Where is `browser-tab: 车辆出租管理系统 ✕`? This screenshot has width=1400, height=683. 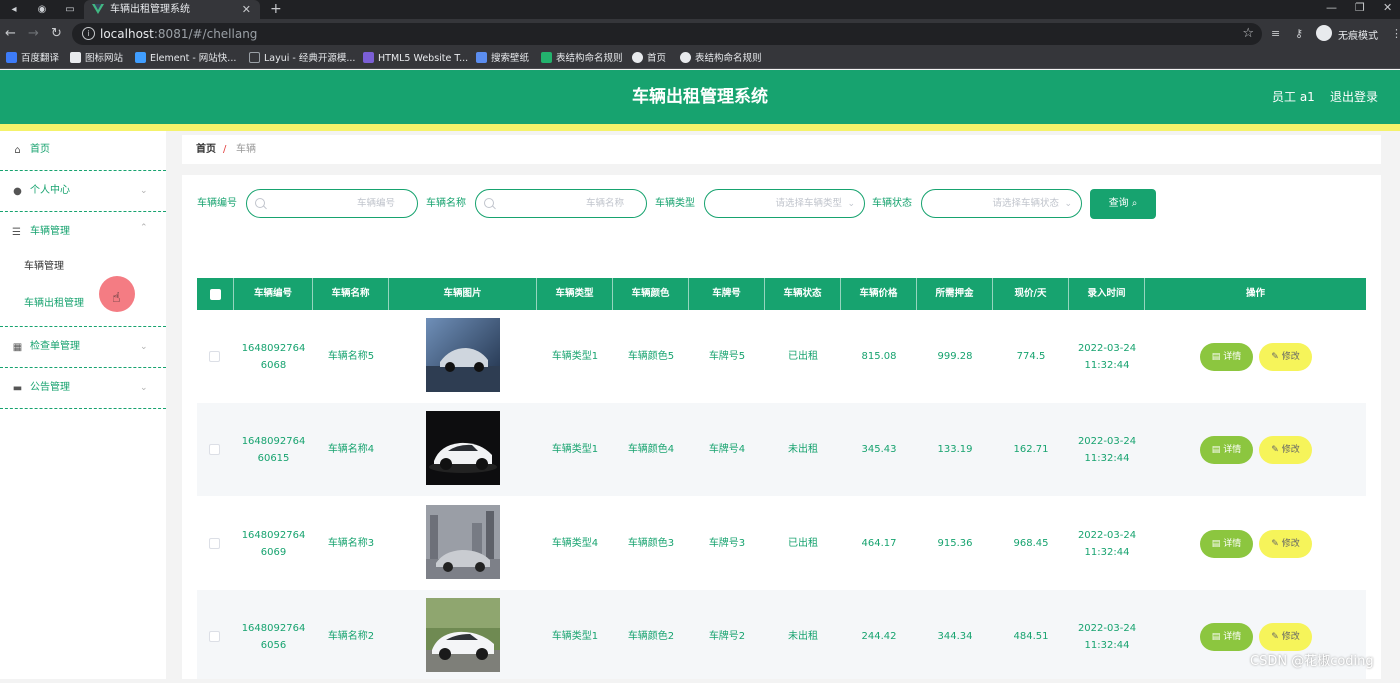
browser-tab: 车辆出租管理系统 ✕ is located at coordinates (172, 9).